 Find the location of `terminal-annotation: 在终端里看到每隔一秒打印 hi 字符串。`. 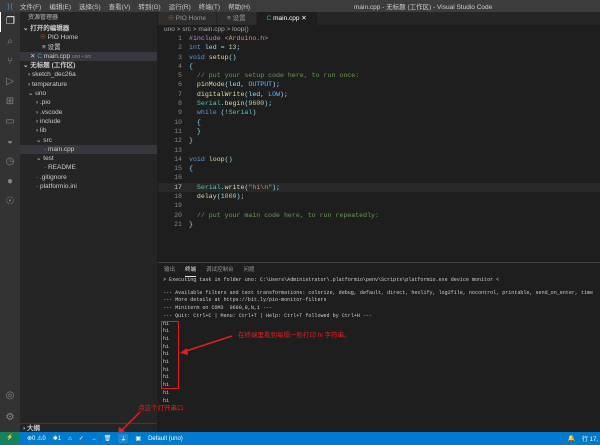

terminal-annotation: 在终端里看到每隔一秒打印 hi 字符串。 is located at coordinates (294, 335).